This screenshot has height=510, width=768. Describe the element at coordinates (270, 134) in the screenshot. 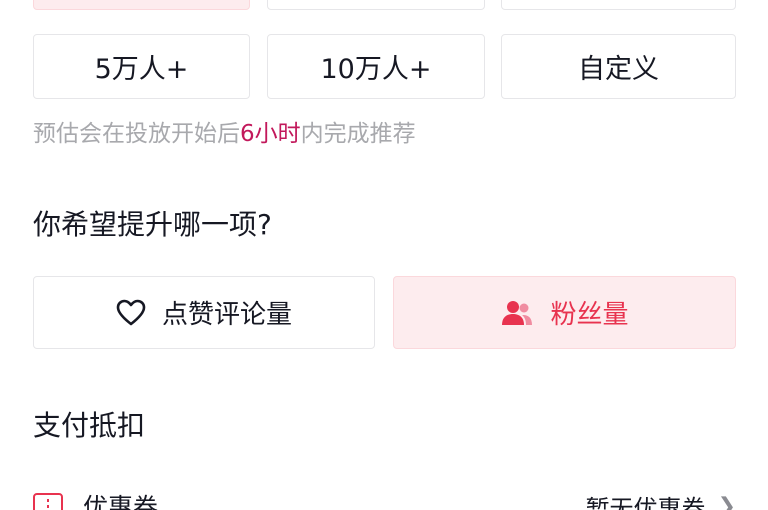

I see `estimate-hint-highlight: 6小时` at that location.